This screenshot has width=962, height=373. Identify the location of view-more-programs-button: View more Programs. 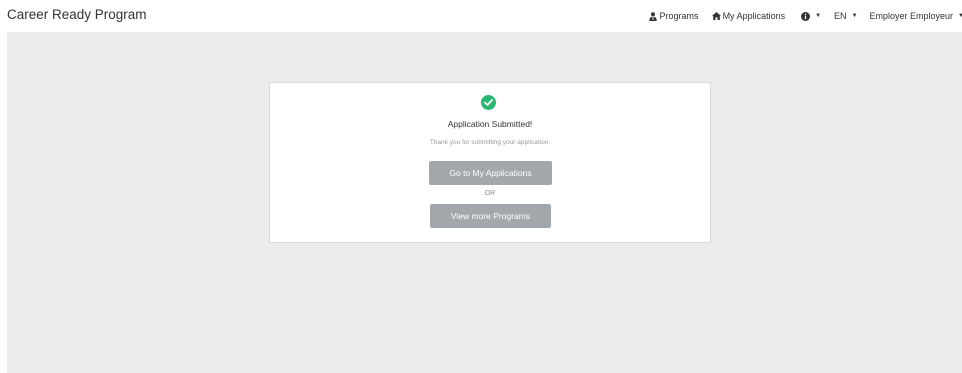
(490, 216).